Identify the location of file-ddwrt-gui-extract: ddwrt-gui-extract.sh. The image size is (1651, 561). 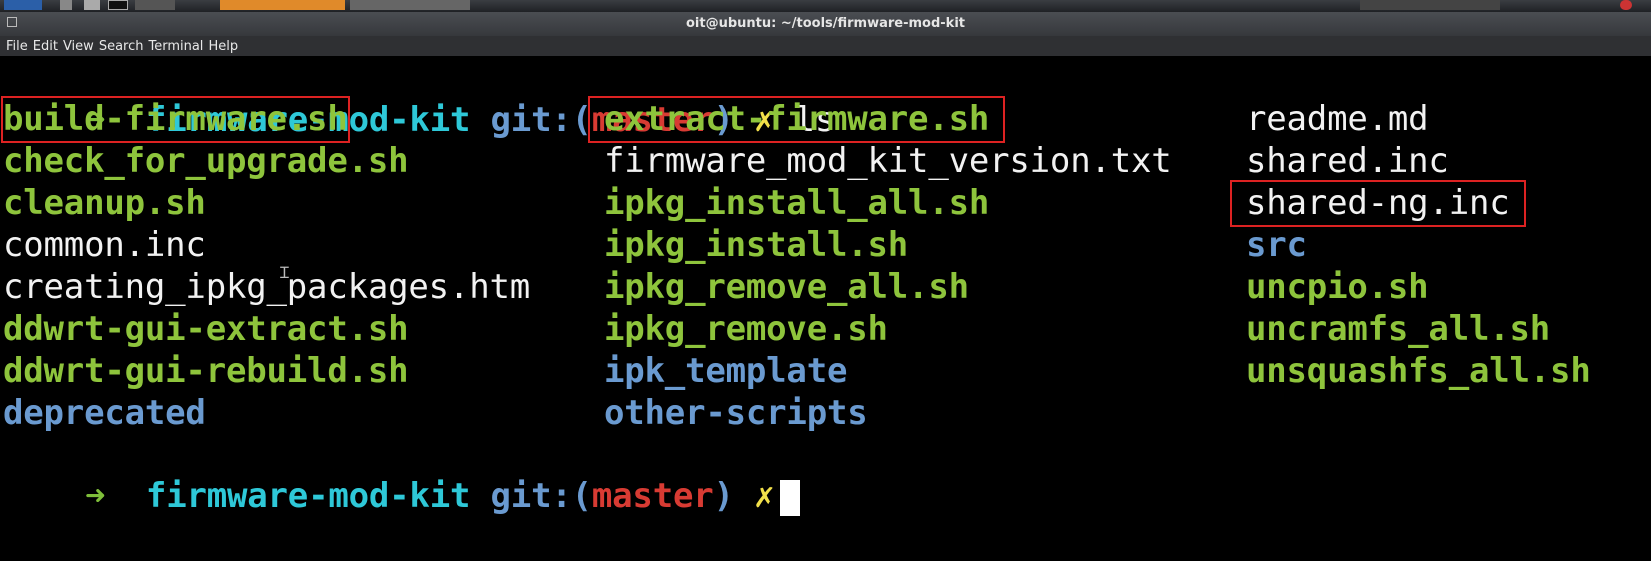
(206, 329).